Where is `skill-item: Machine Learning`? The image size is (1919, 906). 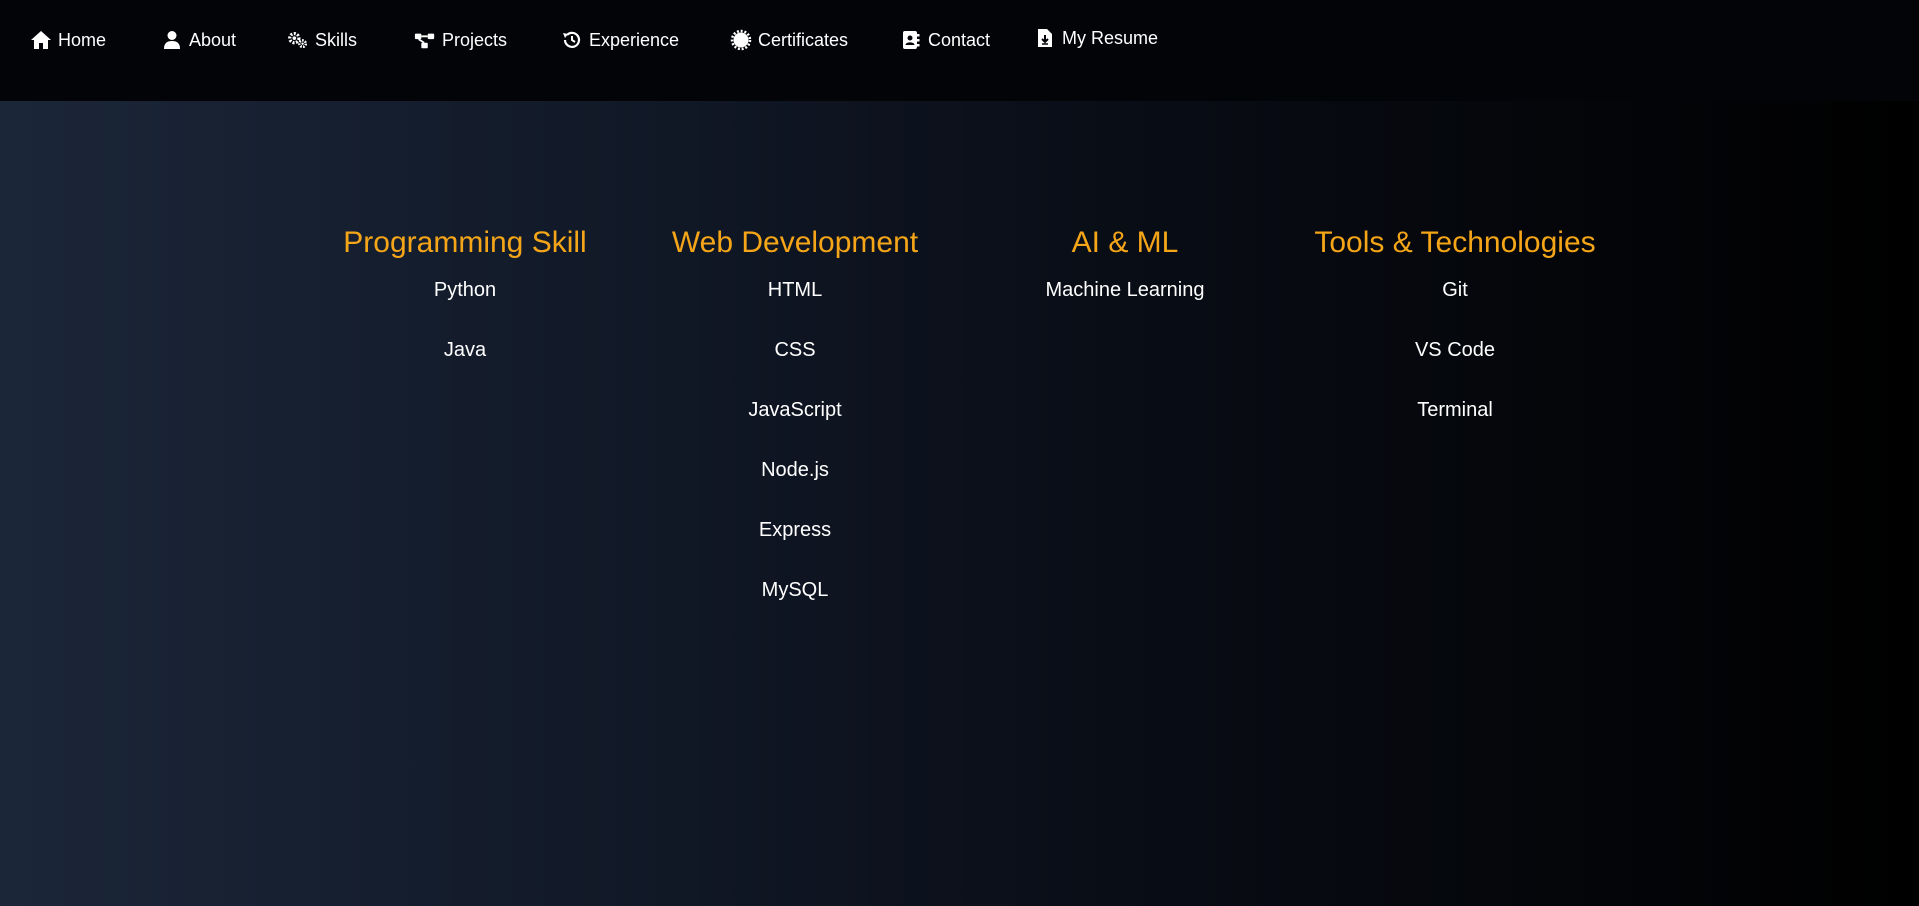 skill-item: Machine Learning is located at coordinates (1125, 290).